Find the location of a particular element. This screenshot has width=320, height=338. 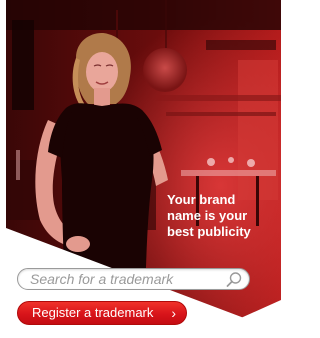

chevron-right-icon: › is located at coordinates (173, 313).